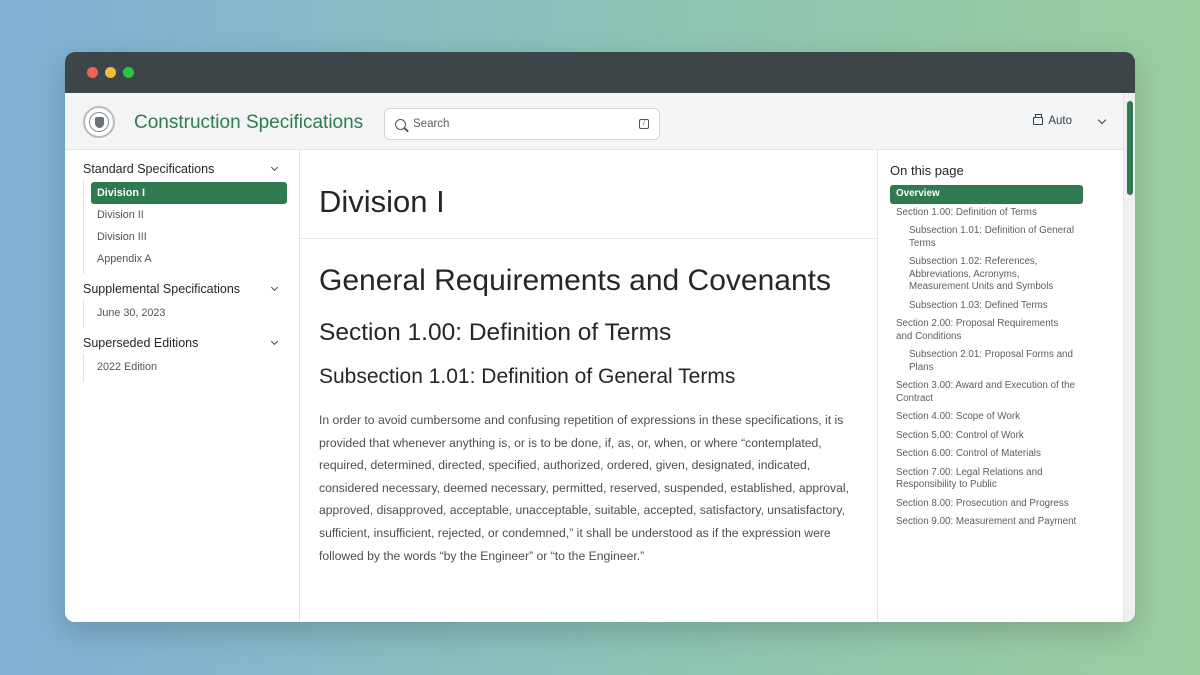 This screenshot has height=675, width=1200. I want to click on close-window-dot, so click(92, 72).